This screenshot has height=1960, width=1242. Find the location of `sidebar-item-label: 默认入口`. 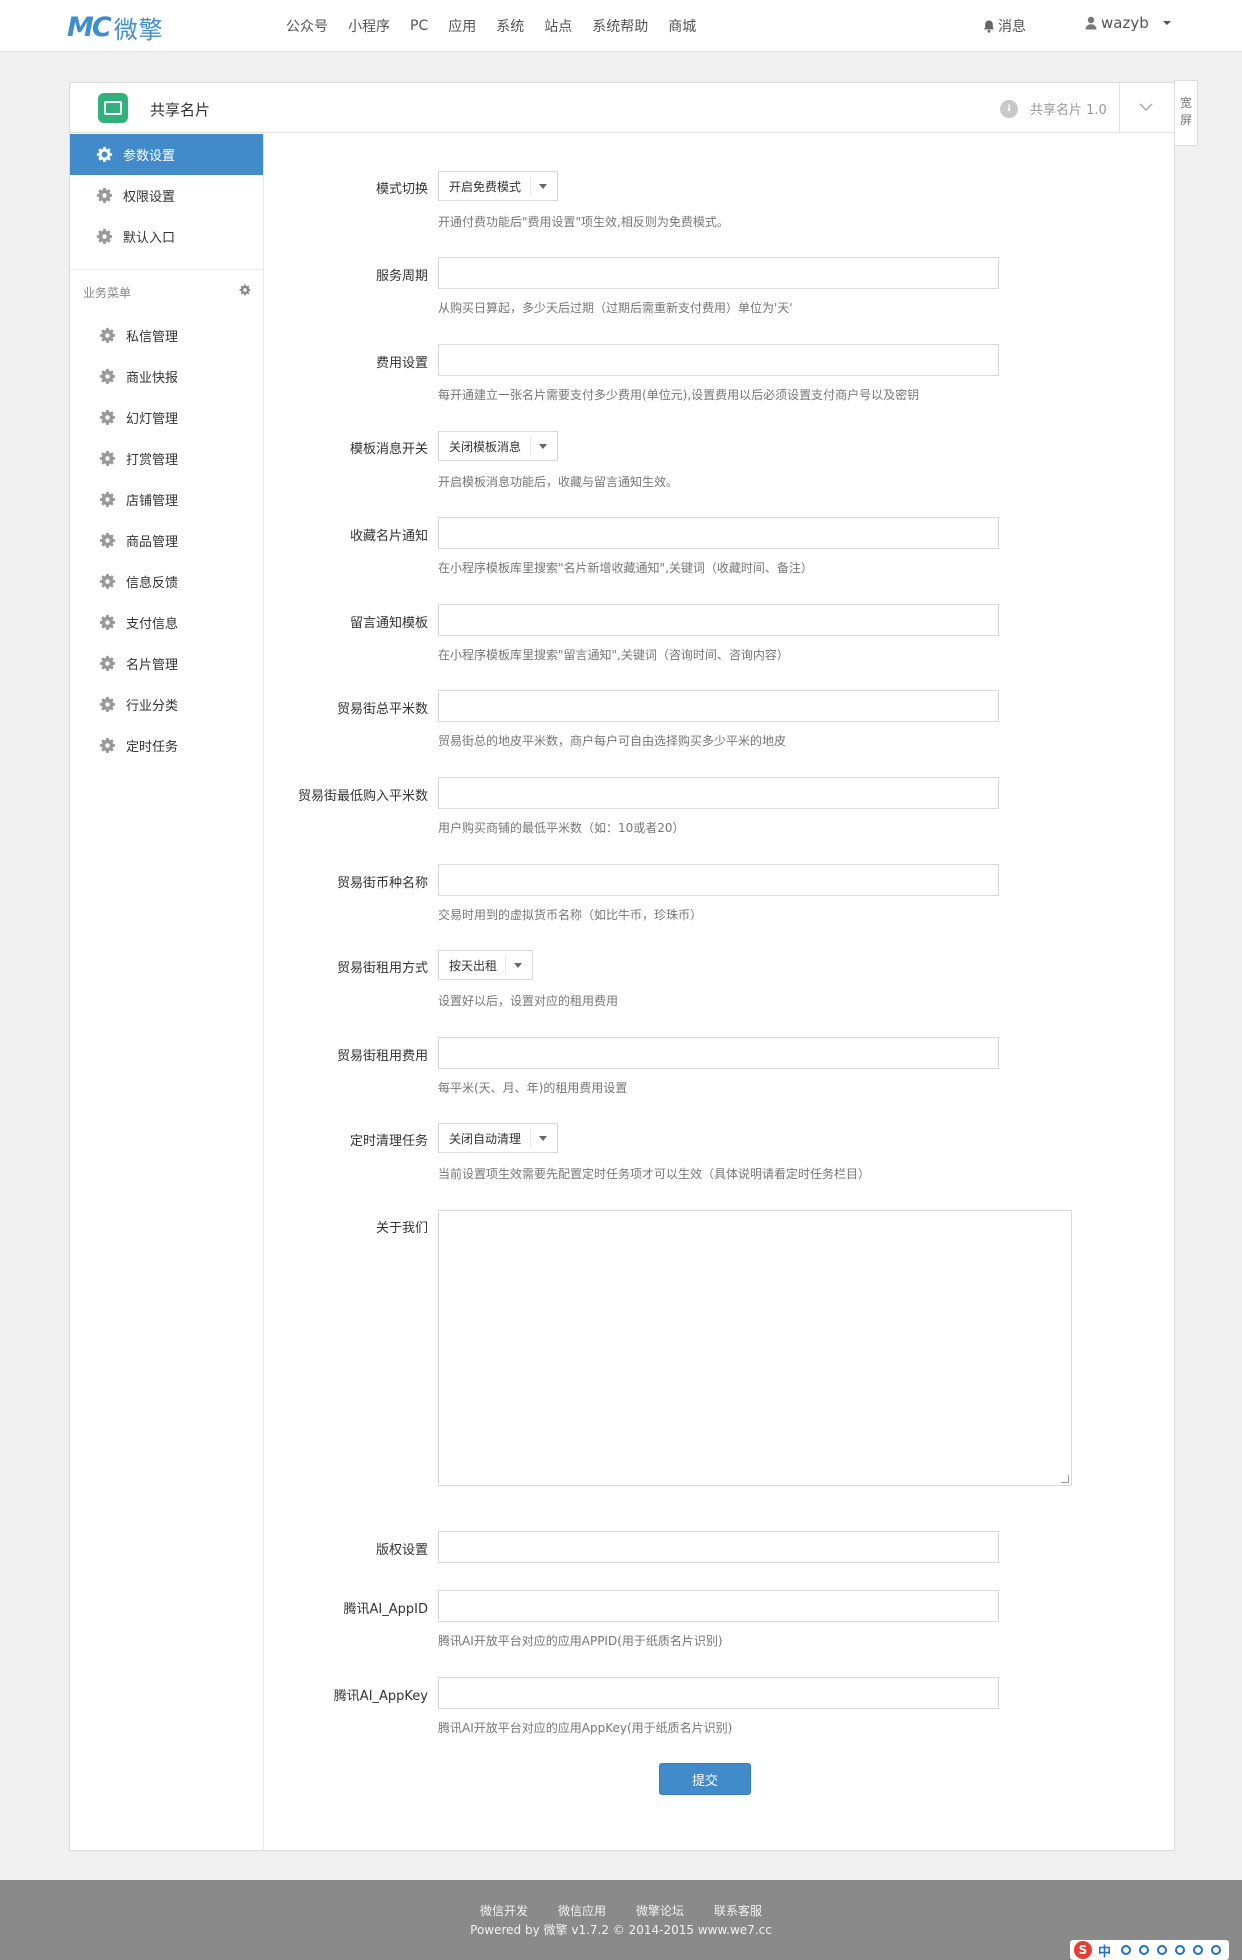

sidebar-item-label: 默认入口 is located at coordinates (149, 238).